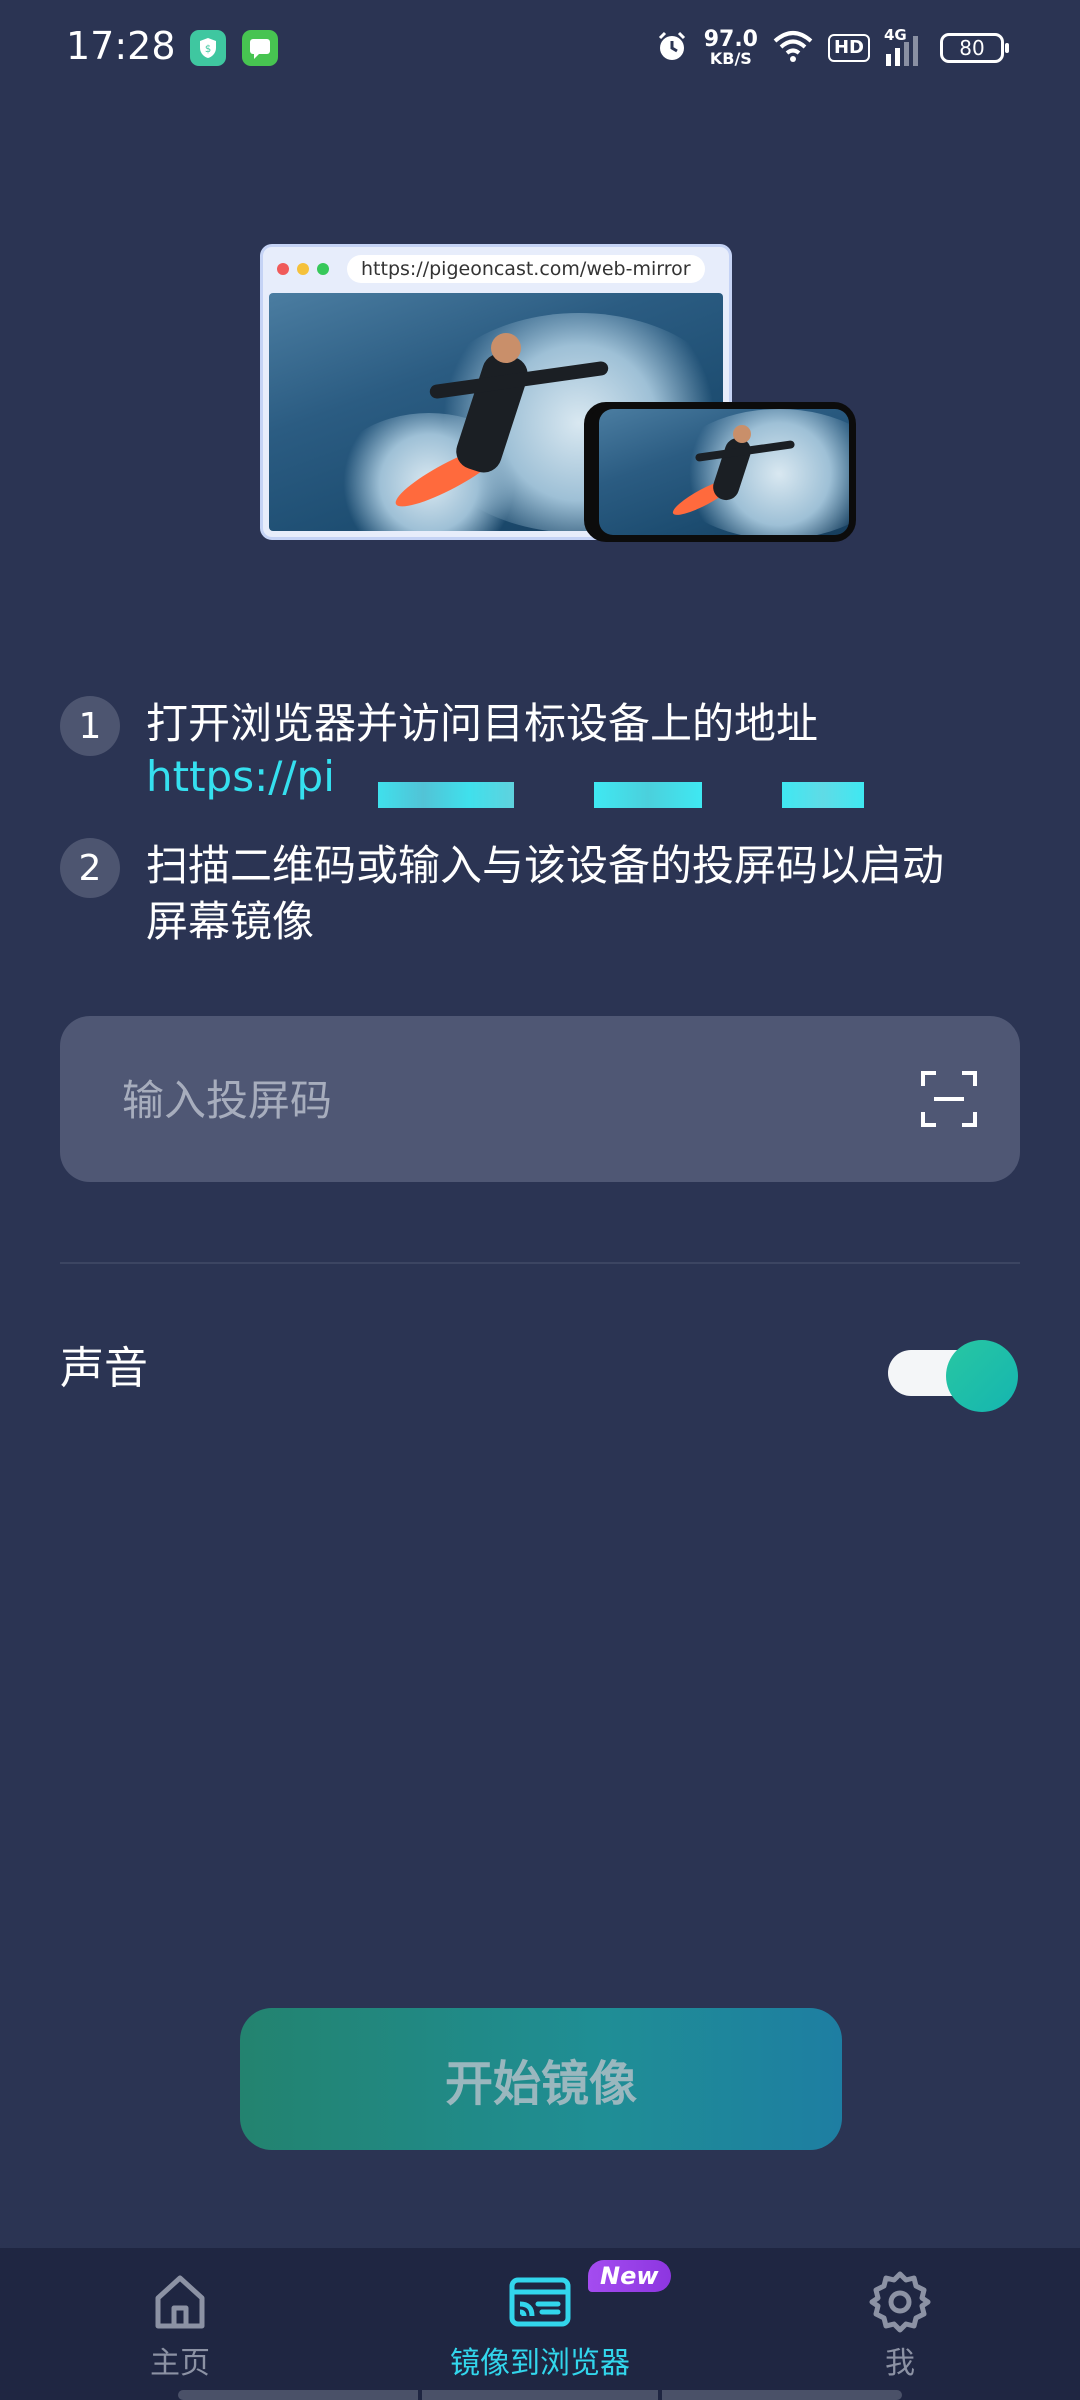  Describe the element at coordinates (540, 50) in the screenshot. I see `status-bar: 17:28 $ 97.0 KB/S HD 4G 80` at that location.